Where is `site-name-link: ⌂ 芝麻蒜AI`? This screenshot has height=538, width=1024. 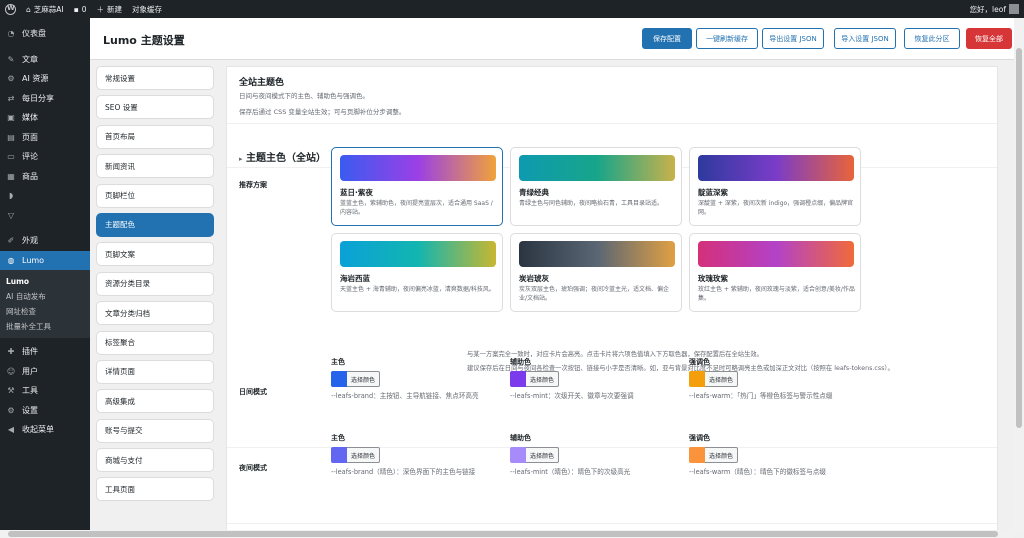
site-name-link: ⌂ 芝麻蒜AI is located at coordinates (45, 9).